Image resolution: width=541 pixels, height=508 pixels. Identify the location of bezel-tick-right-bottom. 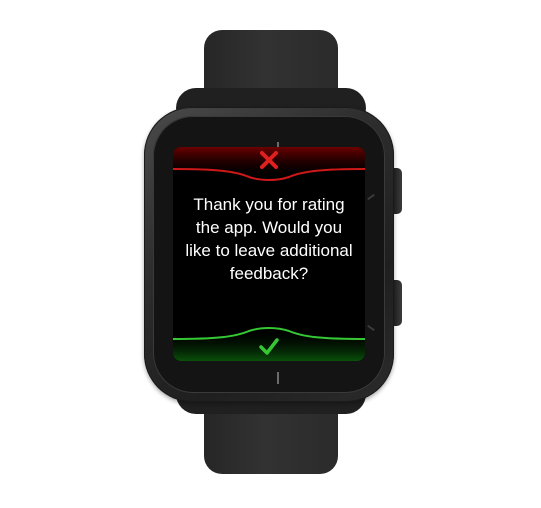
(371, 328).